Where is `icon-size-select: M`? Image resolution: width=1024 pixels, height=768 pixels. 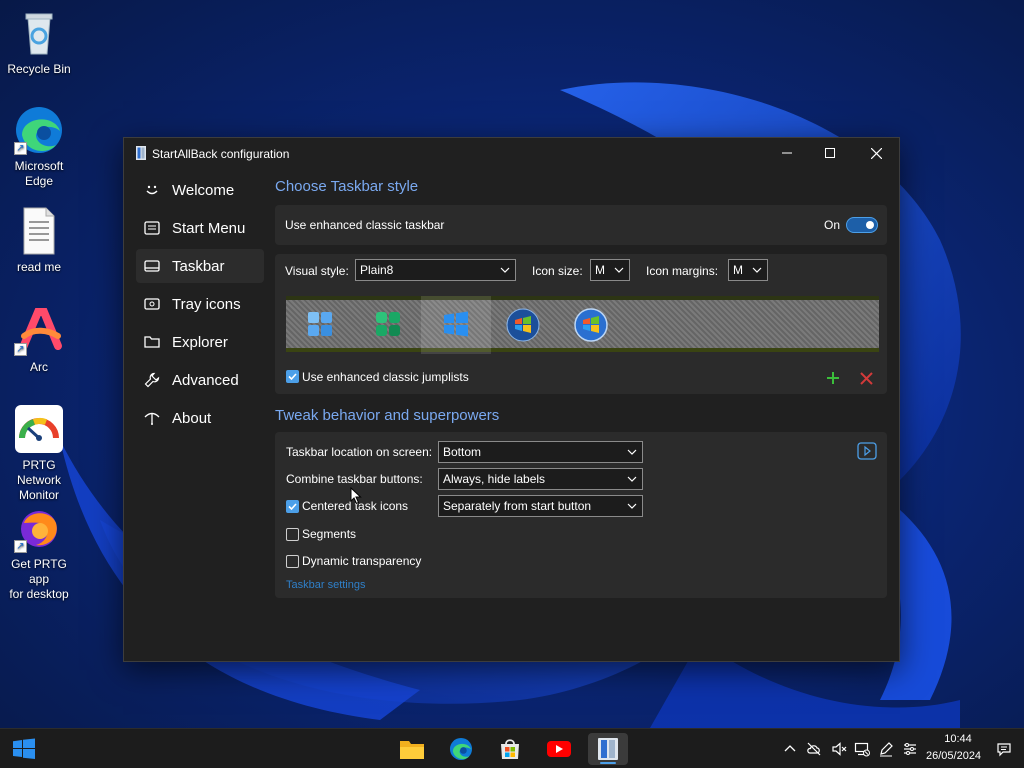
icon-size-select: M is located at coordinates (610, 270).